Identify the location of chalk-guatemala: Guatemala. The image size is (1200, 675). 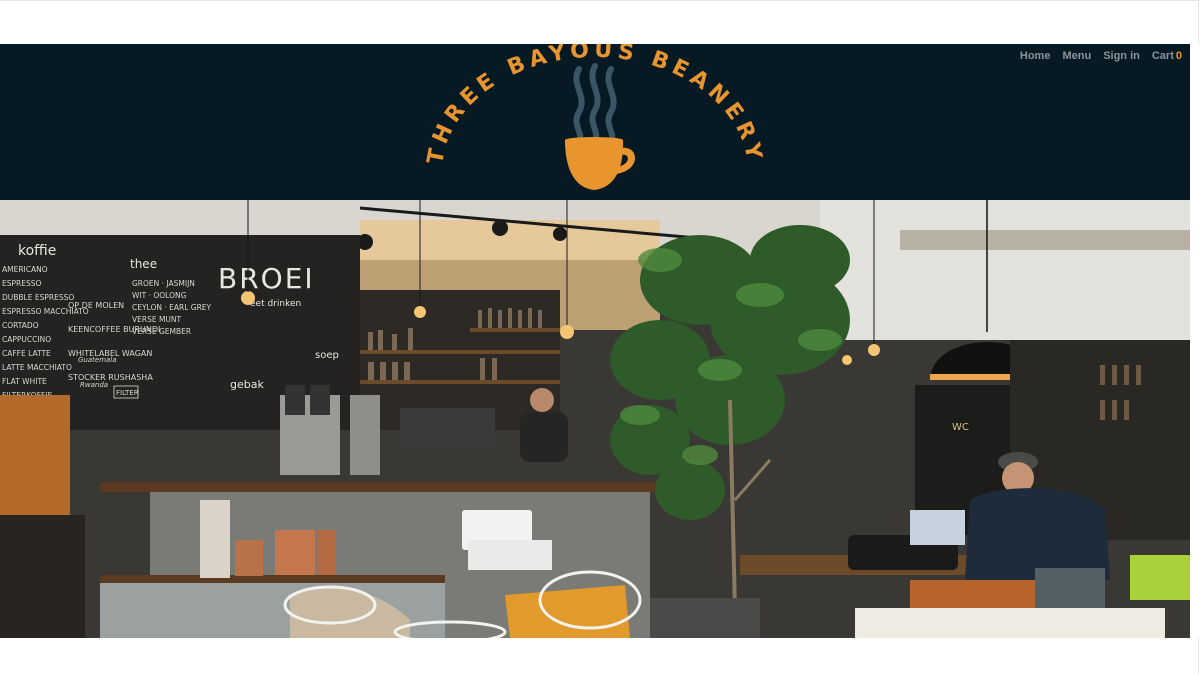
(97, 360).